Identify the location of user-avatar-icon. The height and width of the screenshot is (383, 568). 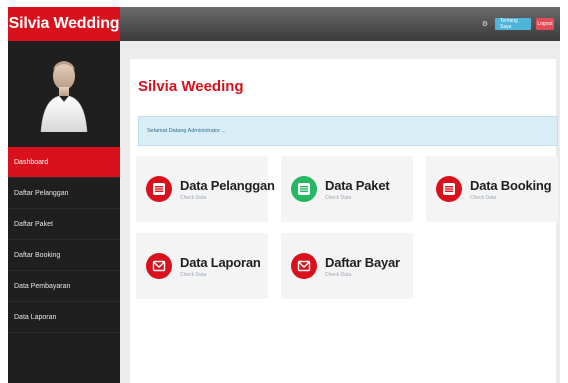
(64, 96).